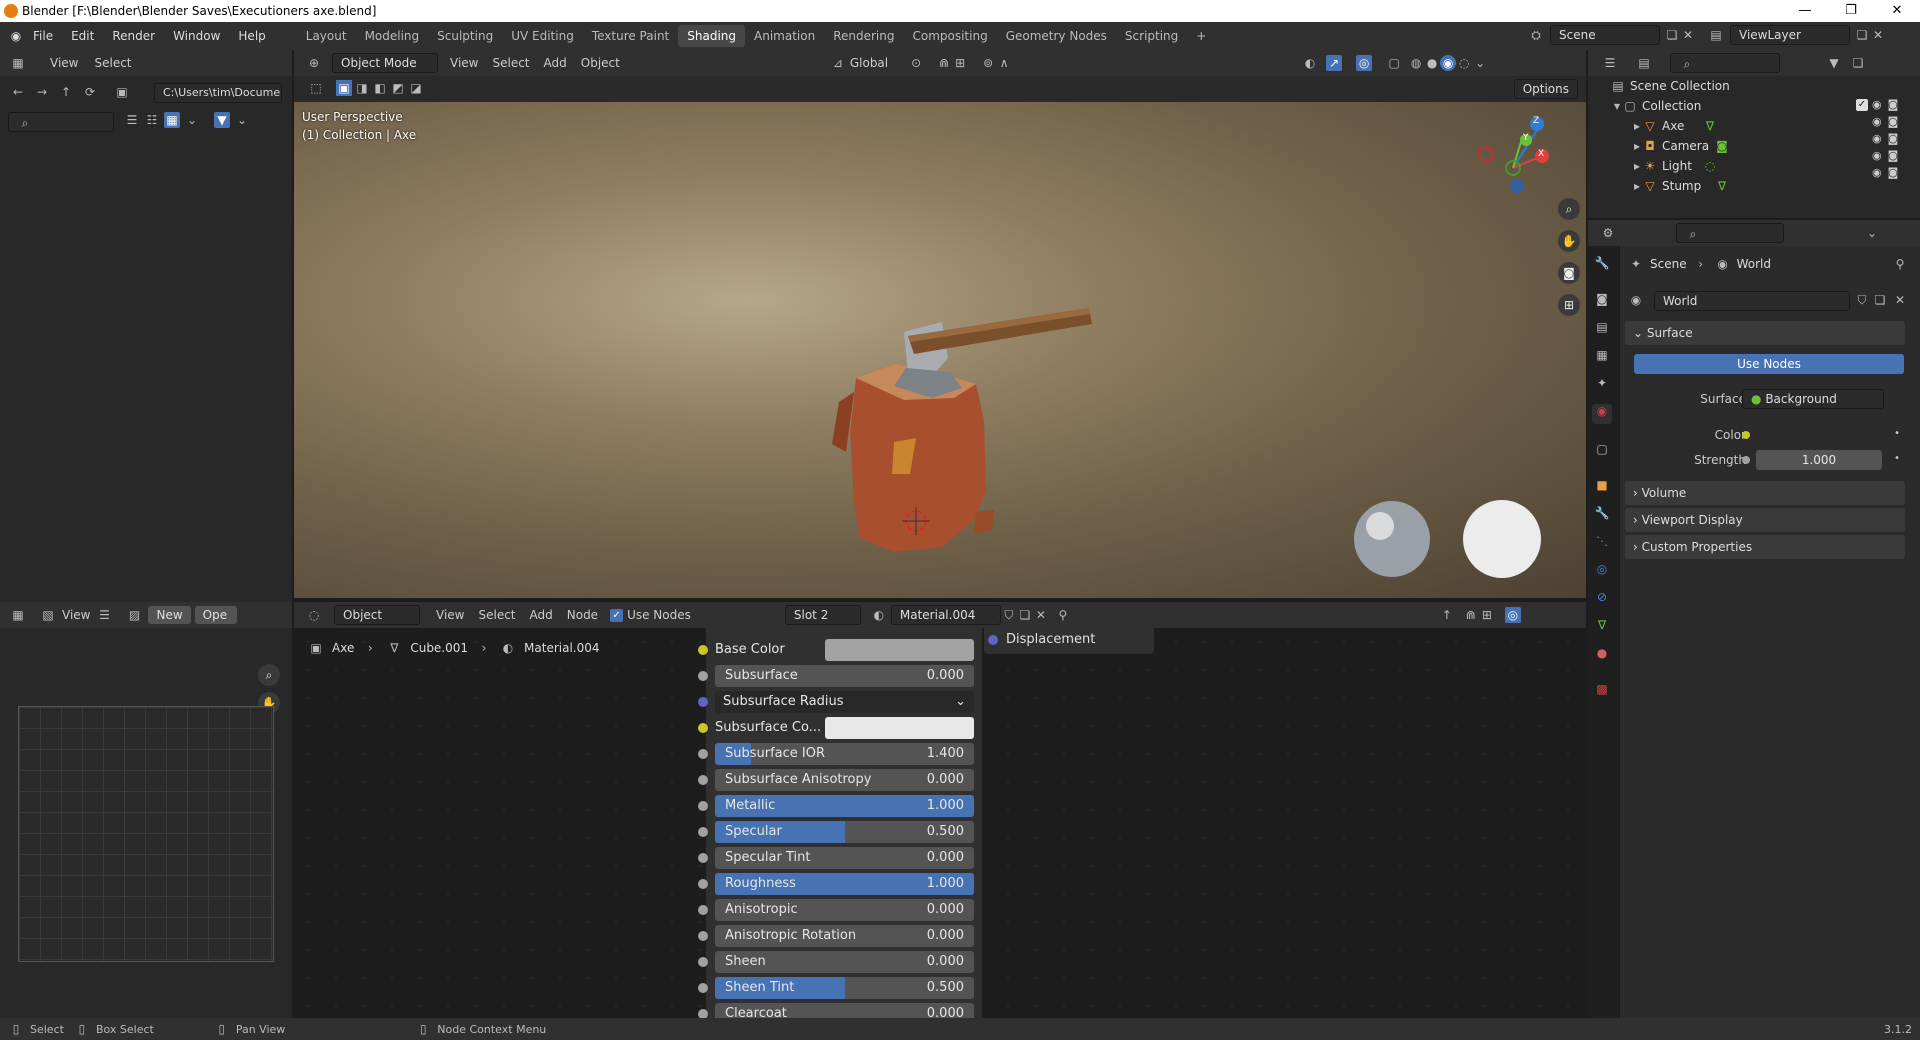  Describe the element at coordinates (192, 120) in the screenshot. I see `display-dropdown-icon: ⌄` at that location.